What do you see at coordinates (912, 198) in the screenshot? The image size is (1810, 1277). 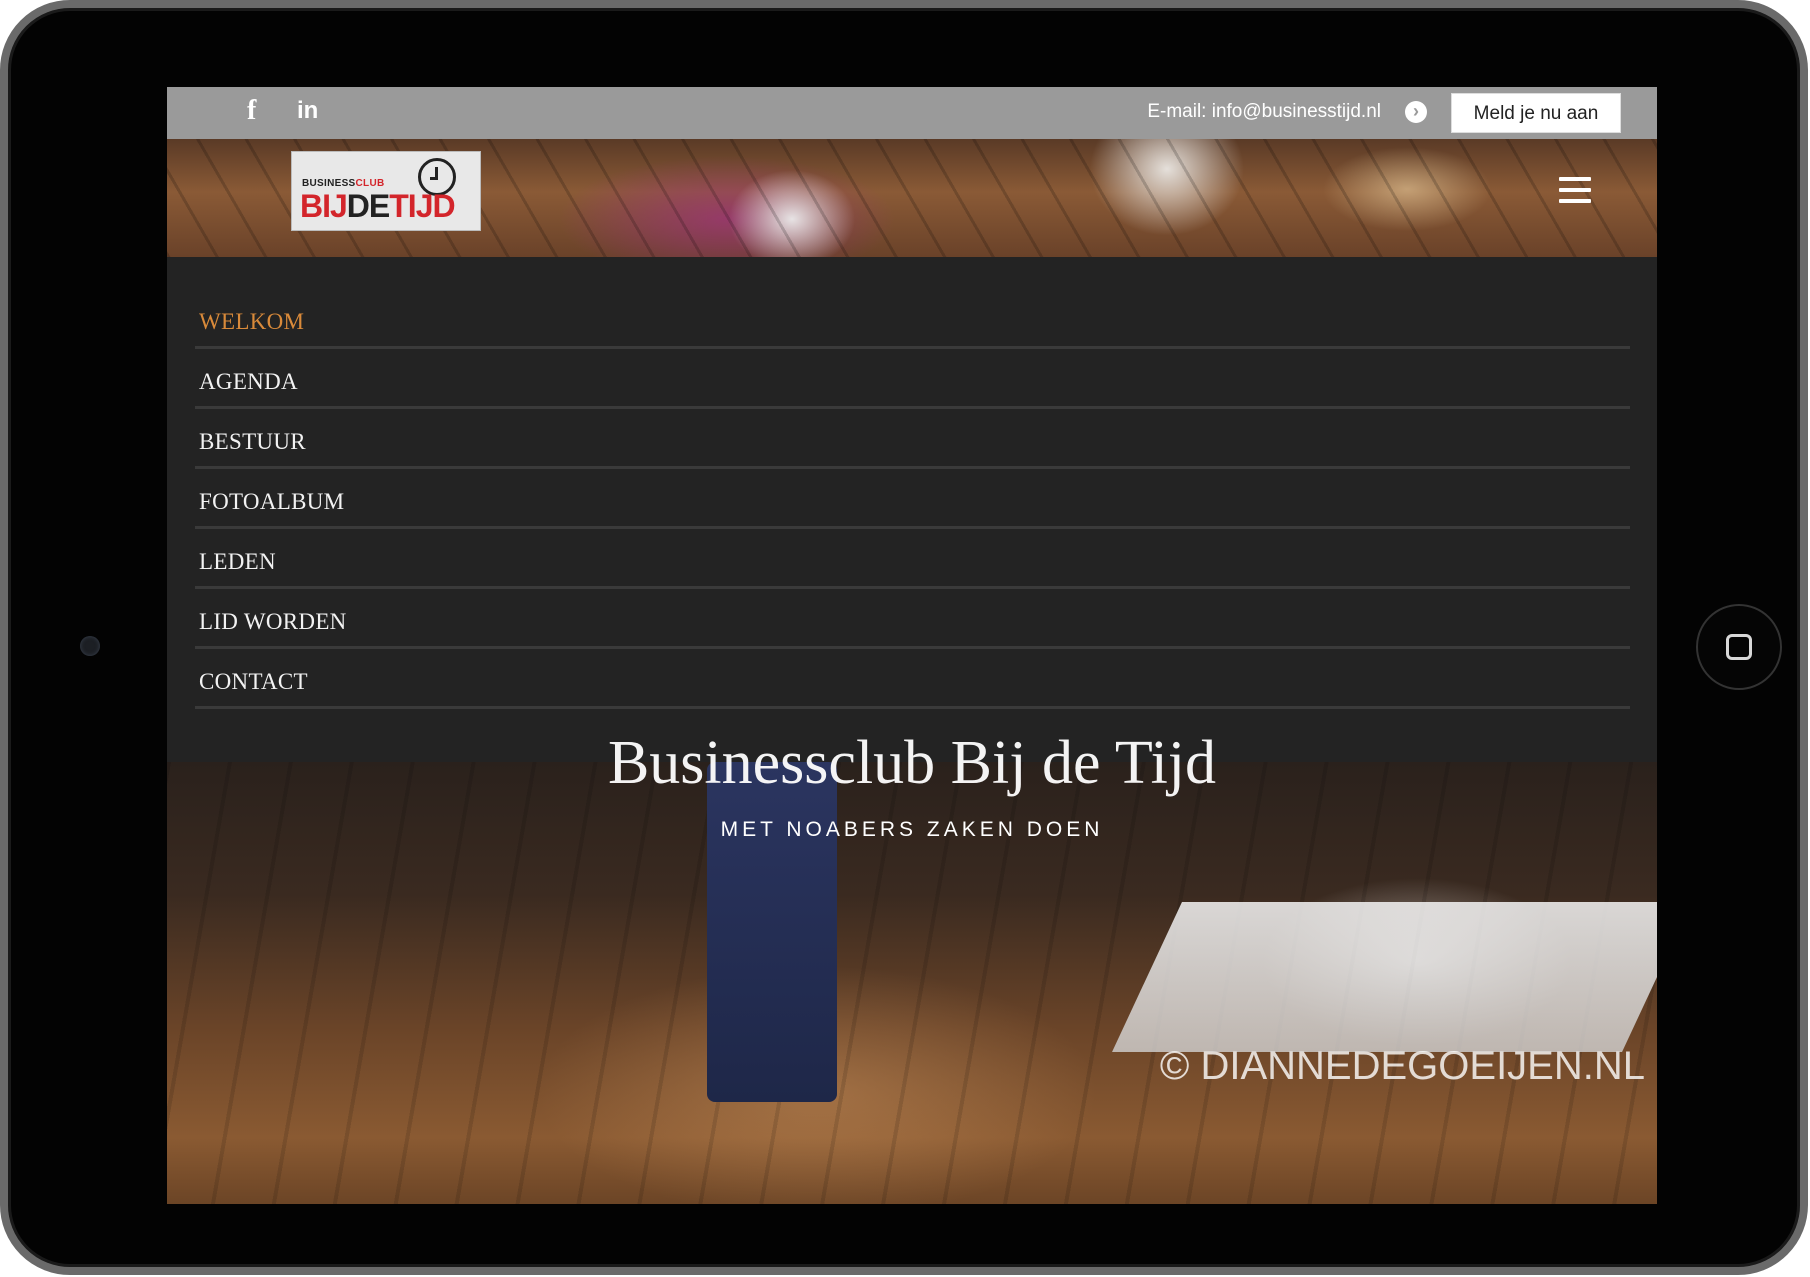 I see `header-banner: BUSINESSCLUB BIJDETIJD` at bounding box center [912, 198].